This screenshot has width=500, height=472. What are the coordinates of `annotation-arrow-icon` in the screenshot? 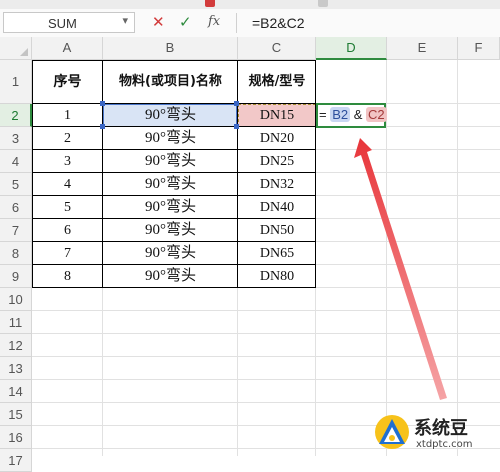 It's located at (400, 269).